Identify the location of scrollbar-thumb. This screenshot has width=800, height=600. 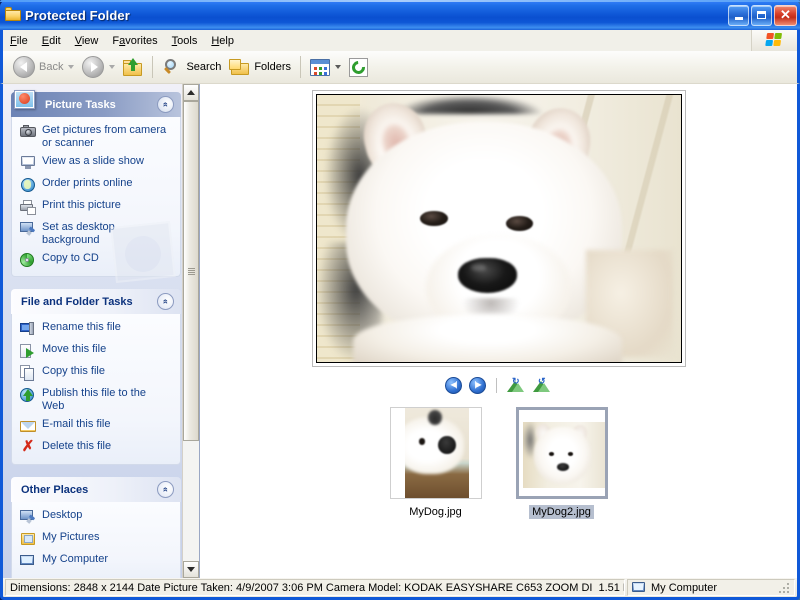
(191, 271).